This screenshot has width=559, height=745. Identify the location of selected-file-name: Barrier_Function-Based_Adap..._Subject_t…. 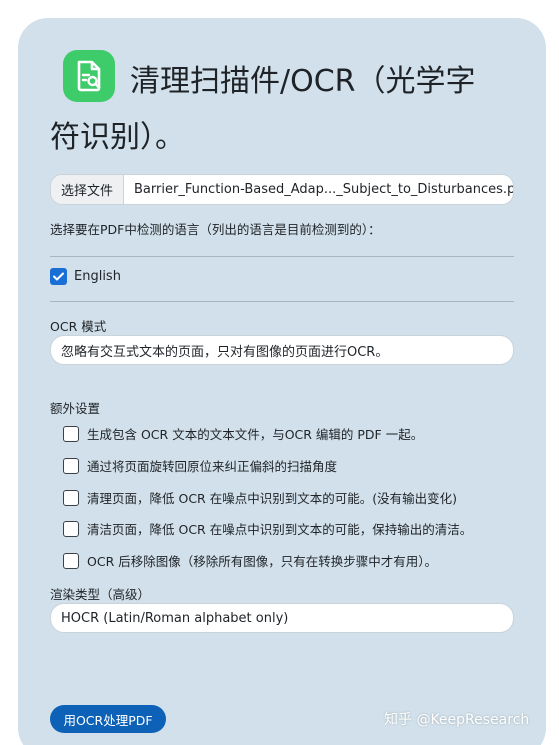
(323, 189).